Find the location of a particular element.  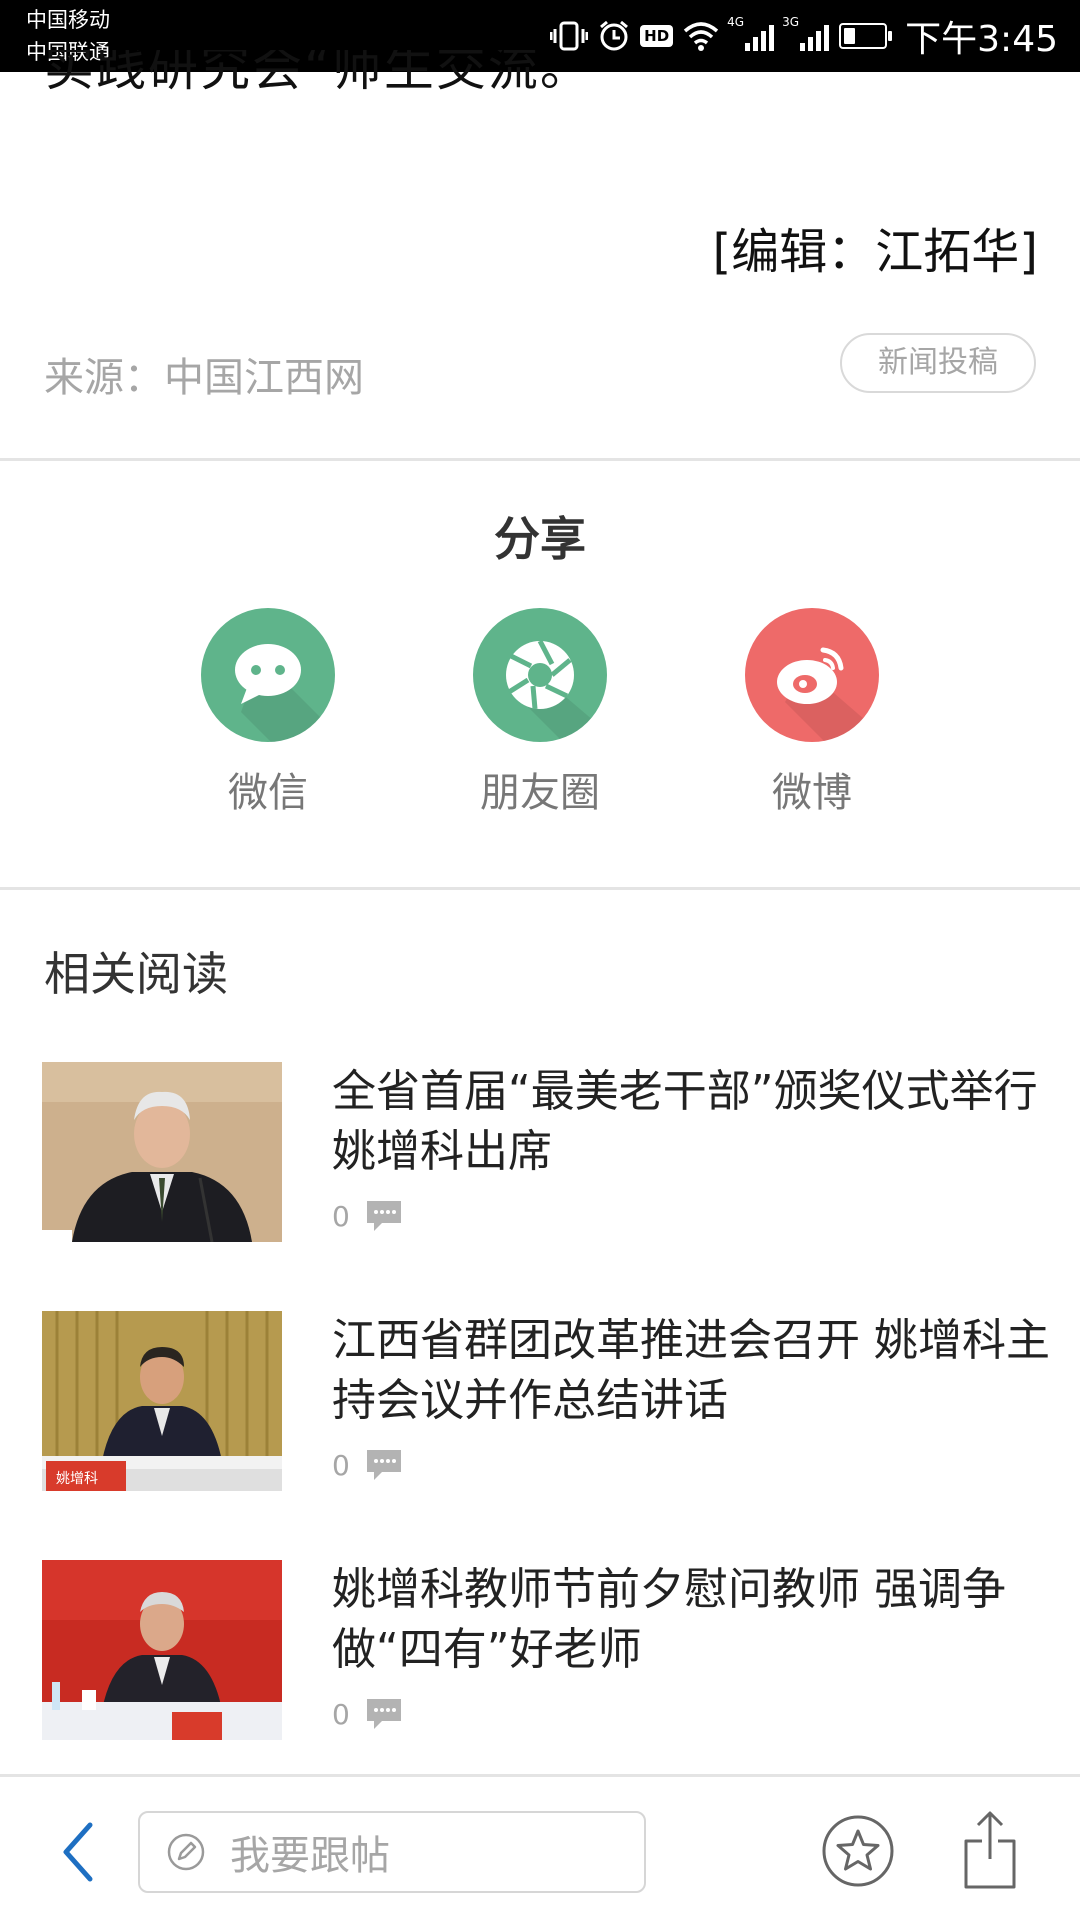

moments-icon is located at coordinates (556, 690).